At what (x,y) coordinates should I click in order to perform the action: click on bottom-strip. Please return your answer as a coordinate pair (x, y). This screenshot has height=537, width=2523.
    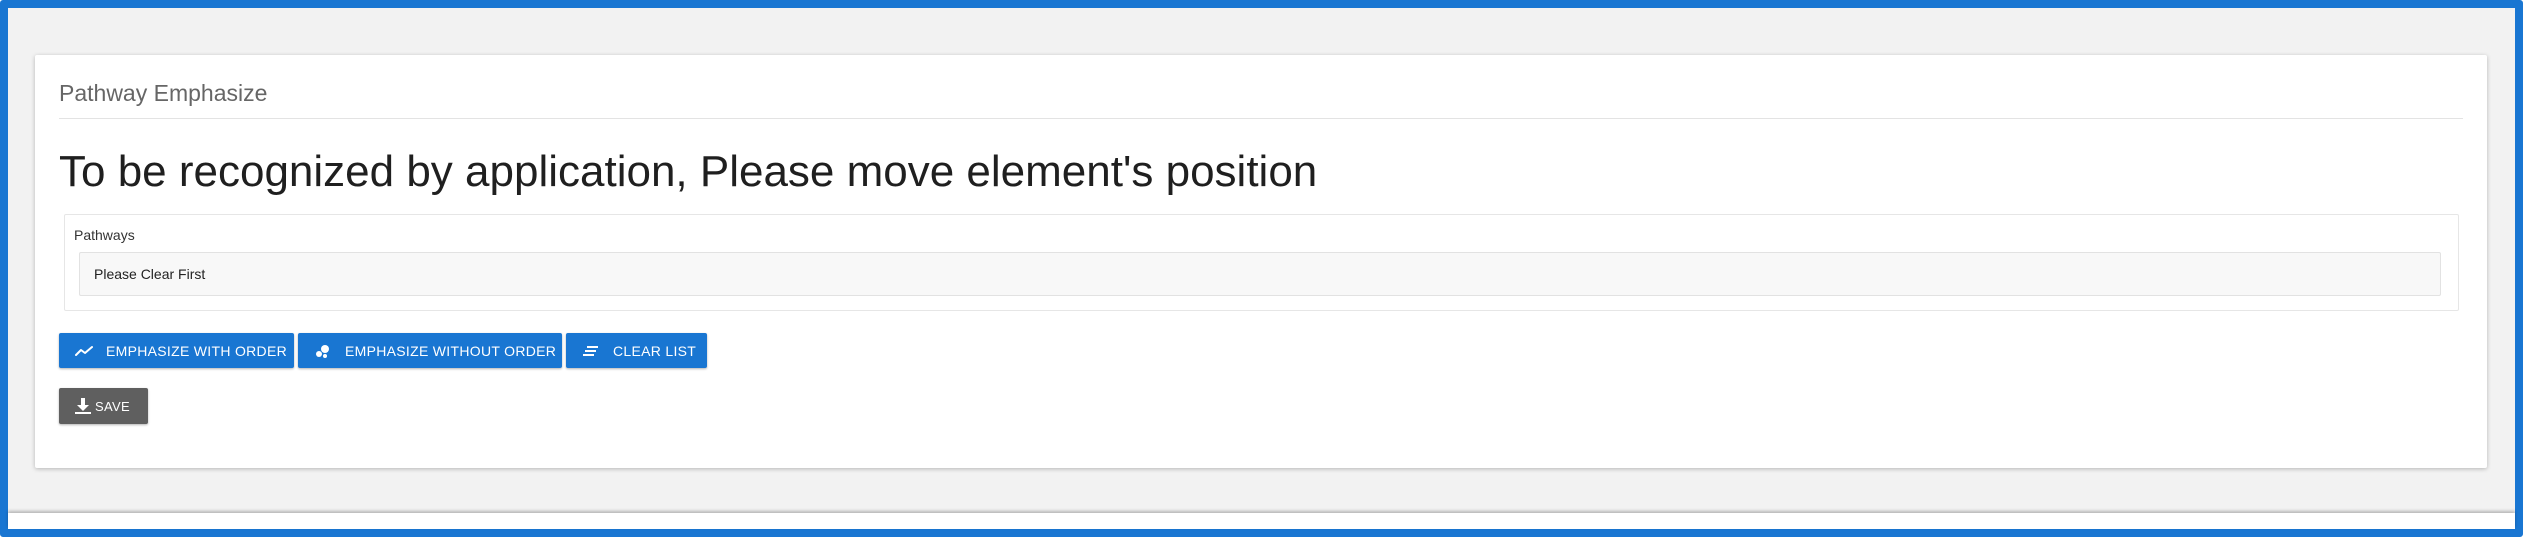
    Looking at the image, I should click on (1261, 521).